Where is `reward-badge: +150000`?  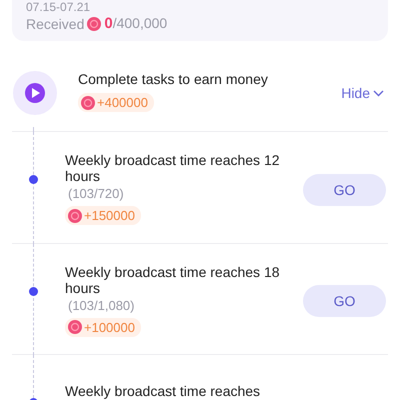
reward-badge: +150000 is located at coordinates (103, 215).